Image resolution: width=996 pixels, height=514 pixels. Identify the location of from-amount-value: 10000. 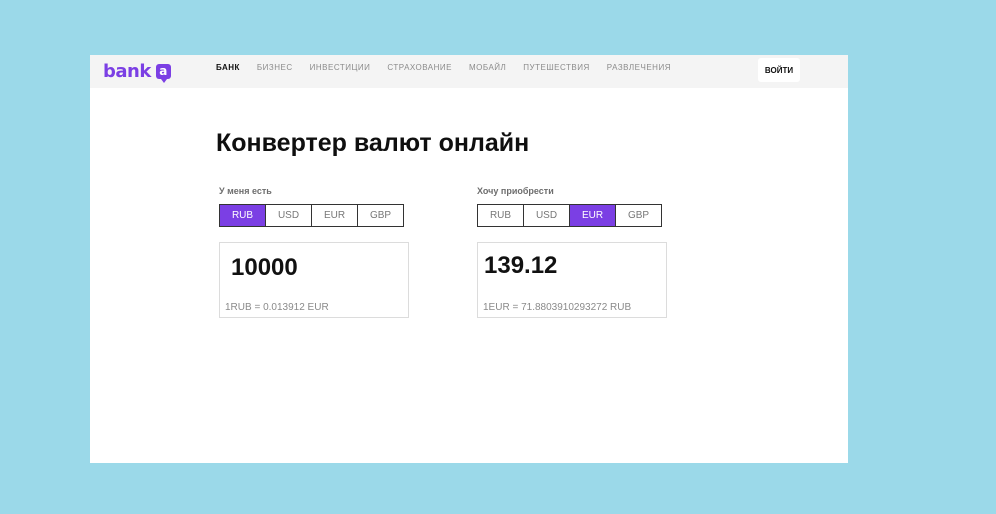
(264, 268).